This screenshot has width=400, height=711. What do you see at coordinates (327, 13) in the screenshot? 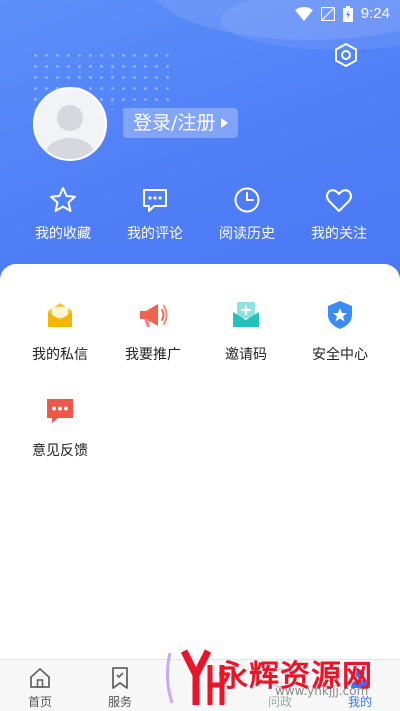
I see `signal-icon` at bounding box center [327, 13].